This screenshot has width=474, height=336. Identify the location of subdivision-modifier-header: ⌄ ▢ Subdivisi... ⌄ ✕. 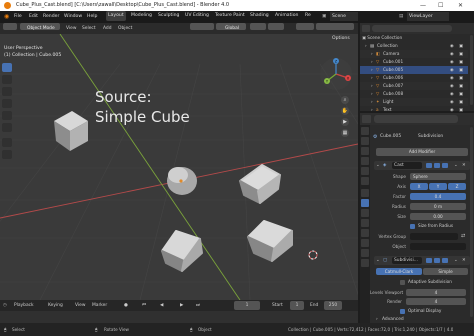
(422, 260).